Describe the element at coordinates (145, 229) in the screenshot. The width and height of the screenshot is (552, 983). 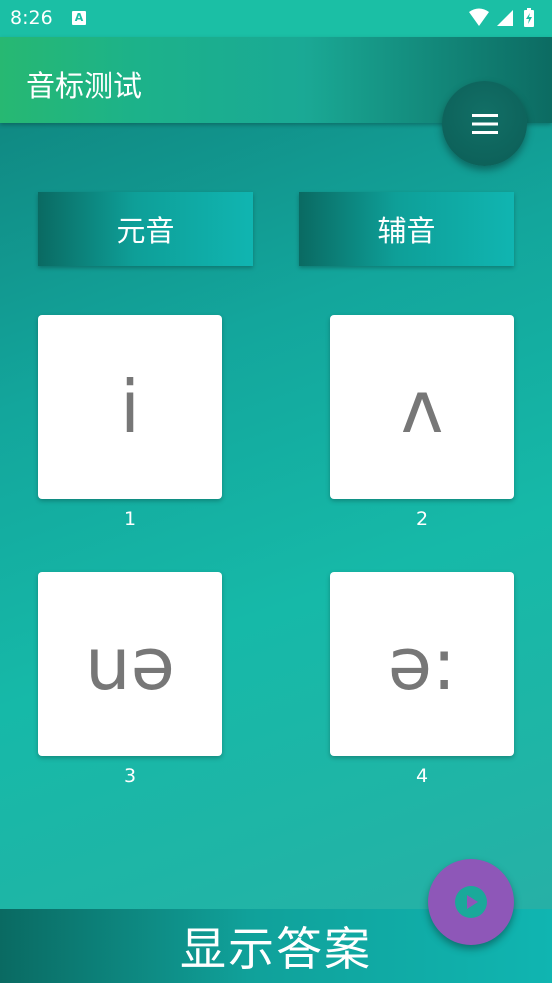
I see `tab-vowels: 元音` at that location.